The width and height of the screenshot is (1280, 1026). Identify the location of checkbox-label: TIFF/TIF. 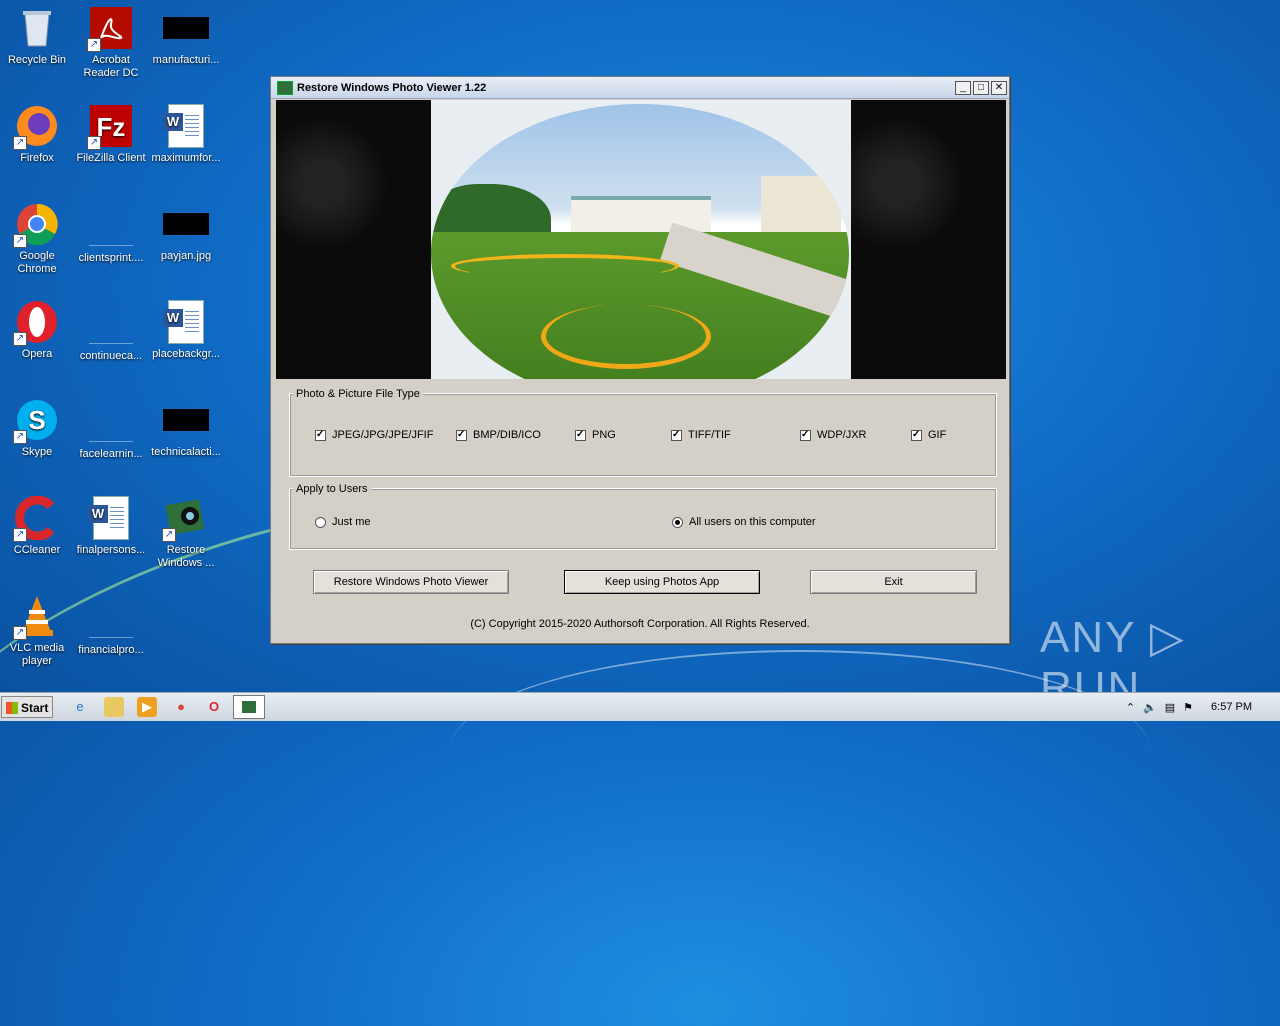
(709, 435).